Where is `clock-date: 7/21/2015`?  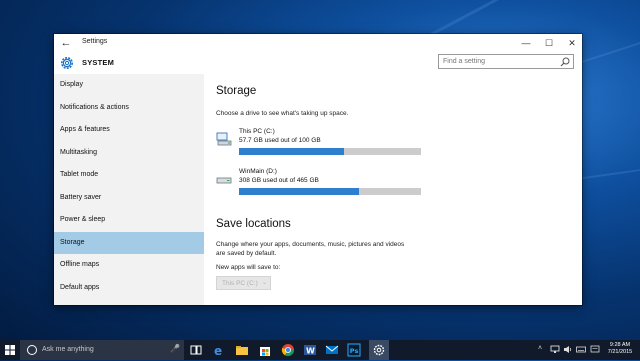 clock-date: 7/21/2015 is located at coordinates (620, 352).